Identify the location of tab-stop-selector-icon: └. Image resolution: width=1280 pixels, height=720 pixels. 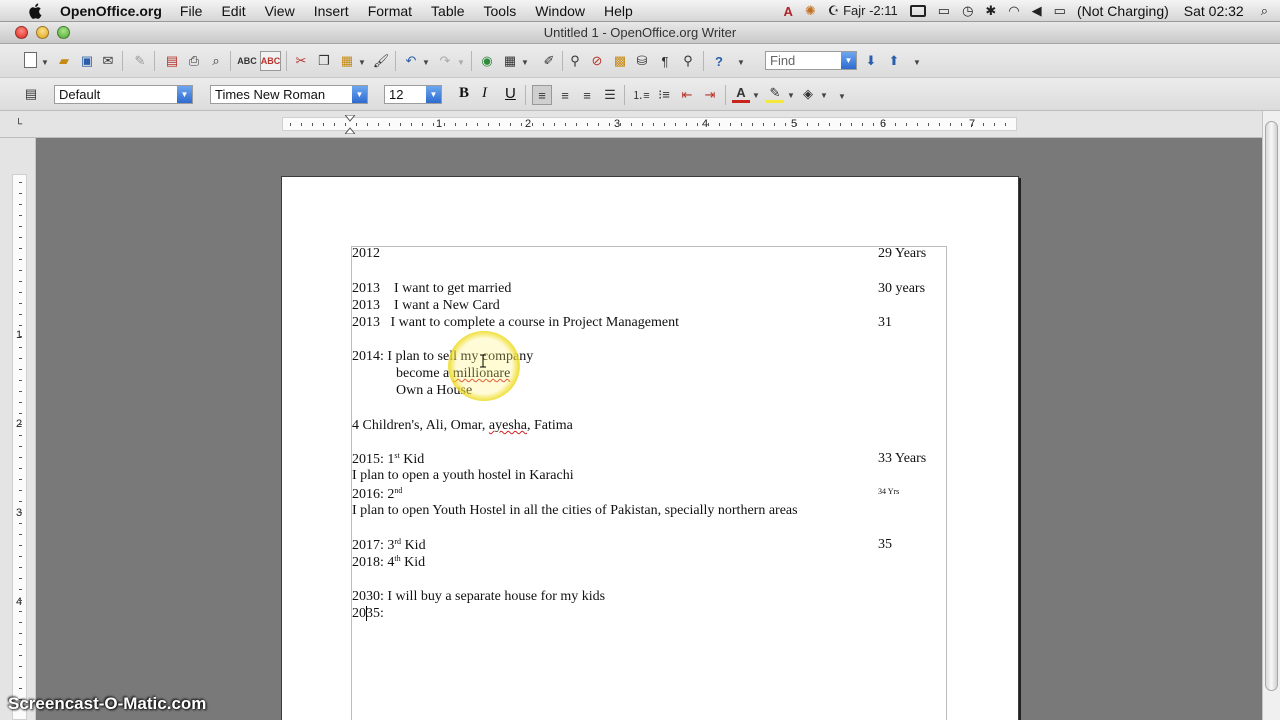
(18, 124).